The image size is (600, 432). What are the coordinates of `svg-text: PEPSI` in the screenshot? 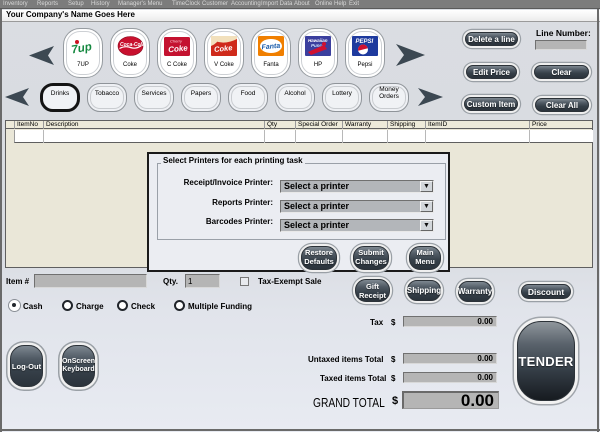 It's located at (365, 42).